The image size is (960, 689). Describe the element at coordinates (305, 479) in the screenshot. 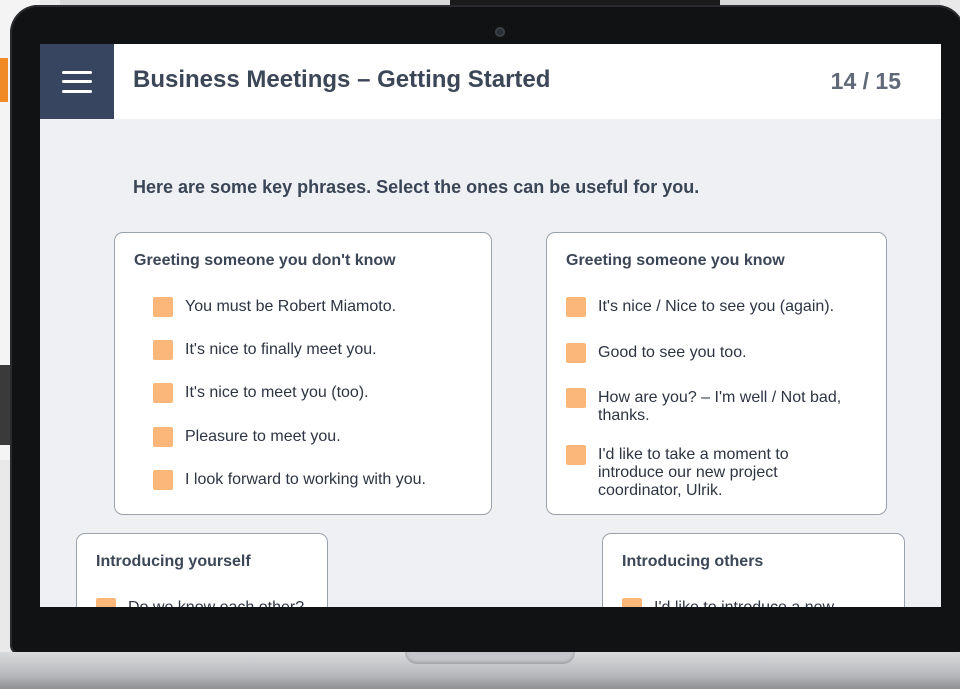

I see `phrase-text: I look forward to working with you.` at that location.